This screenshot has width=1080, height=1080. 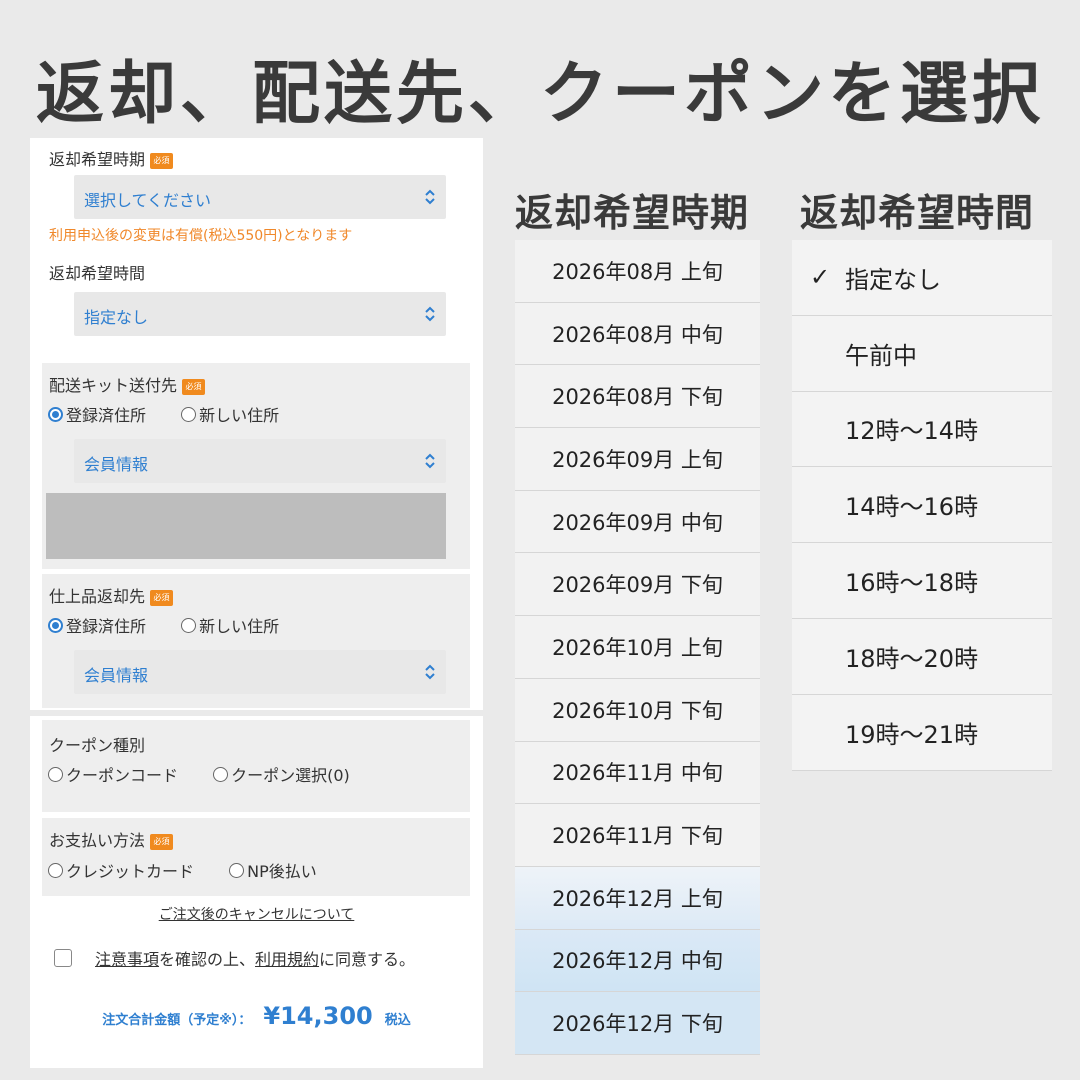 I want to click on notes-link: 注意事項, so click(x=127, y=959).